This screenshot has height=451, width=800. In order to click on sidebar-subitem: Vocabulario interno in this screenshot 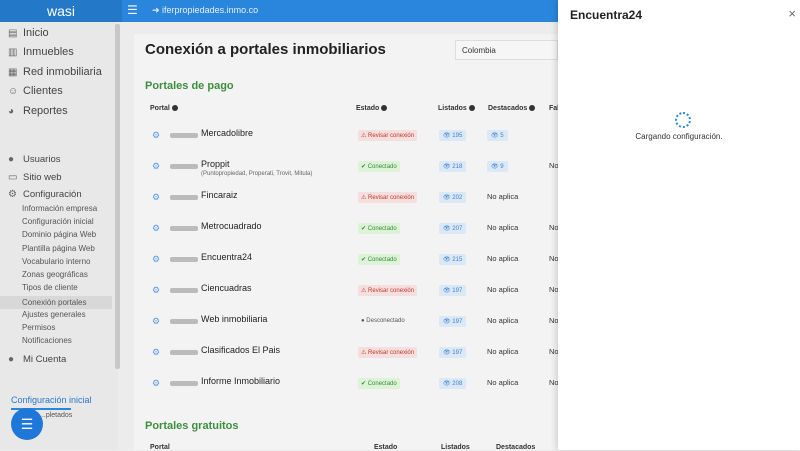, I will do `click(56, 261)`.